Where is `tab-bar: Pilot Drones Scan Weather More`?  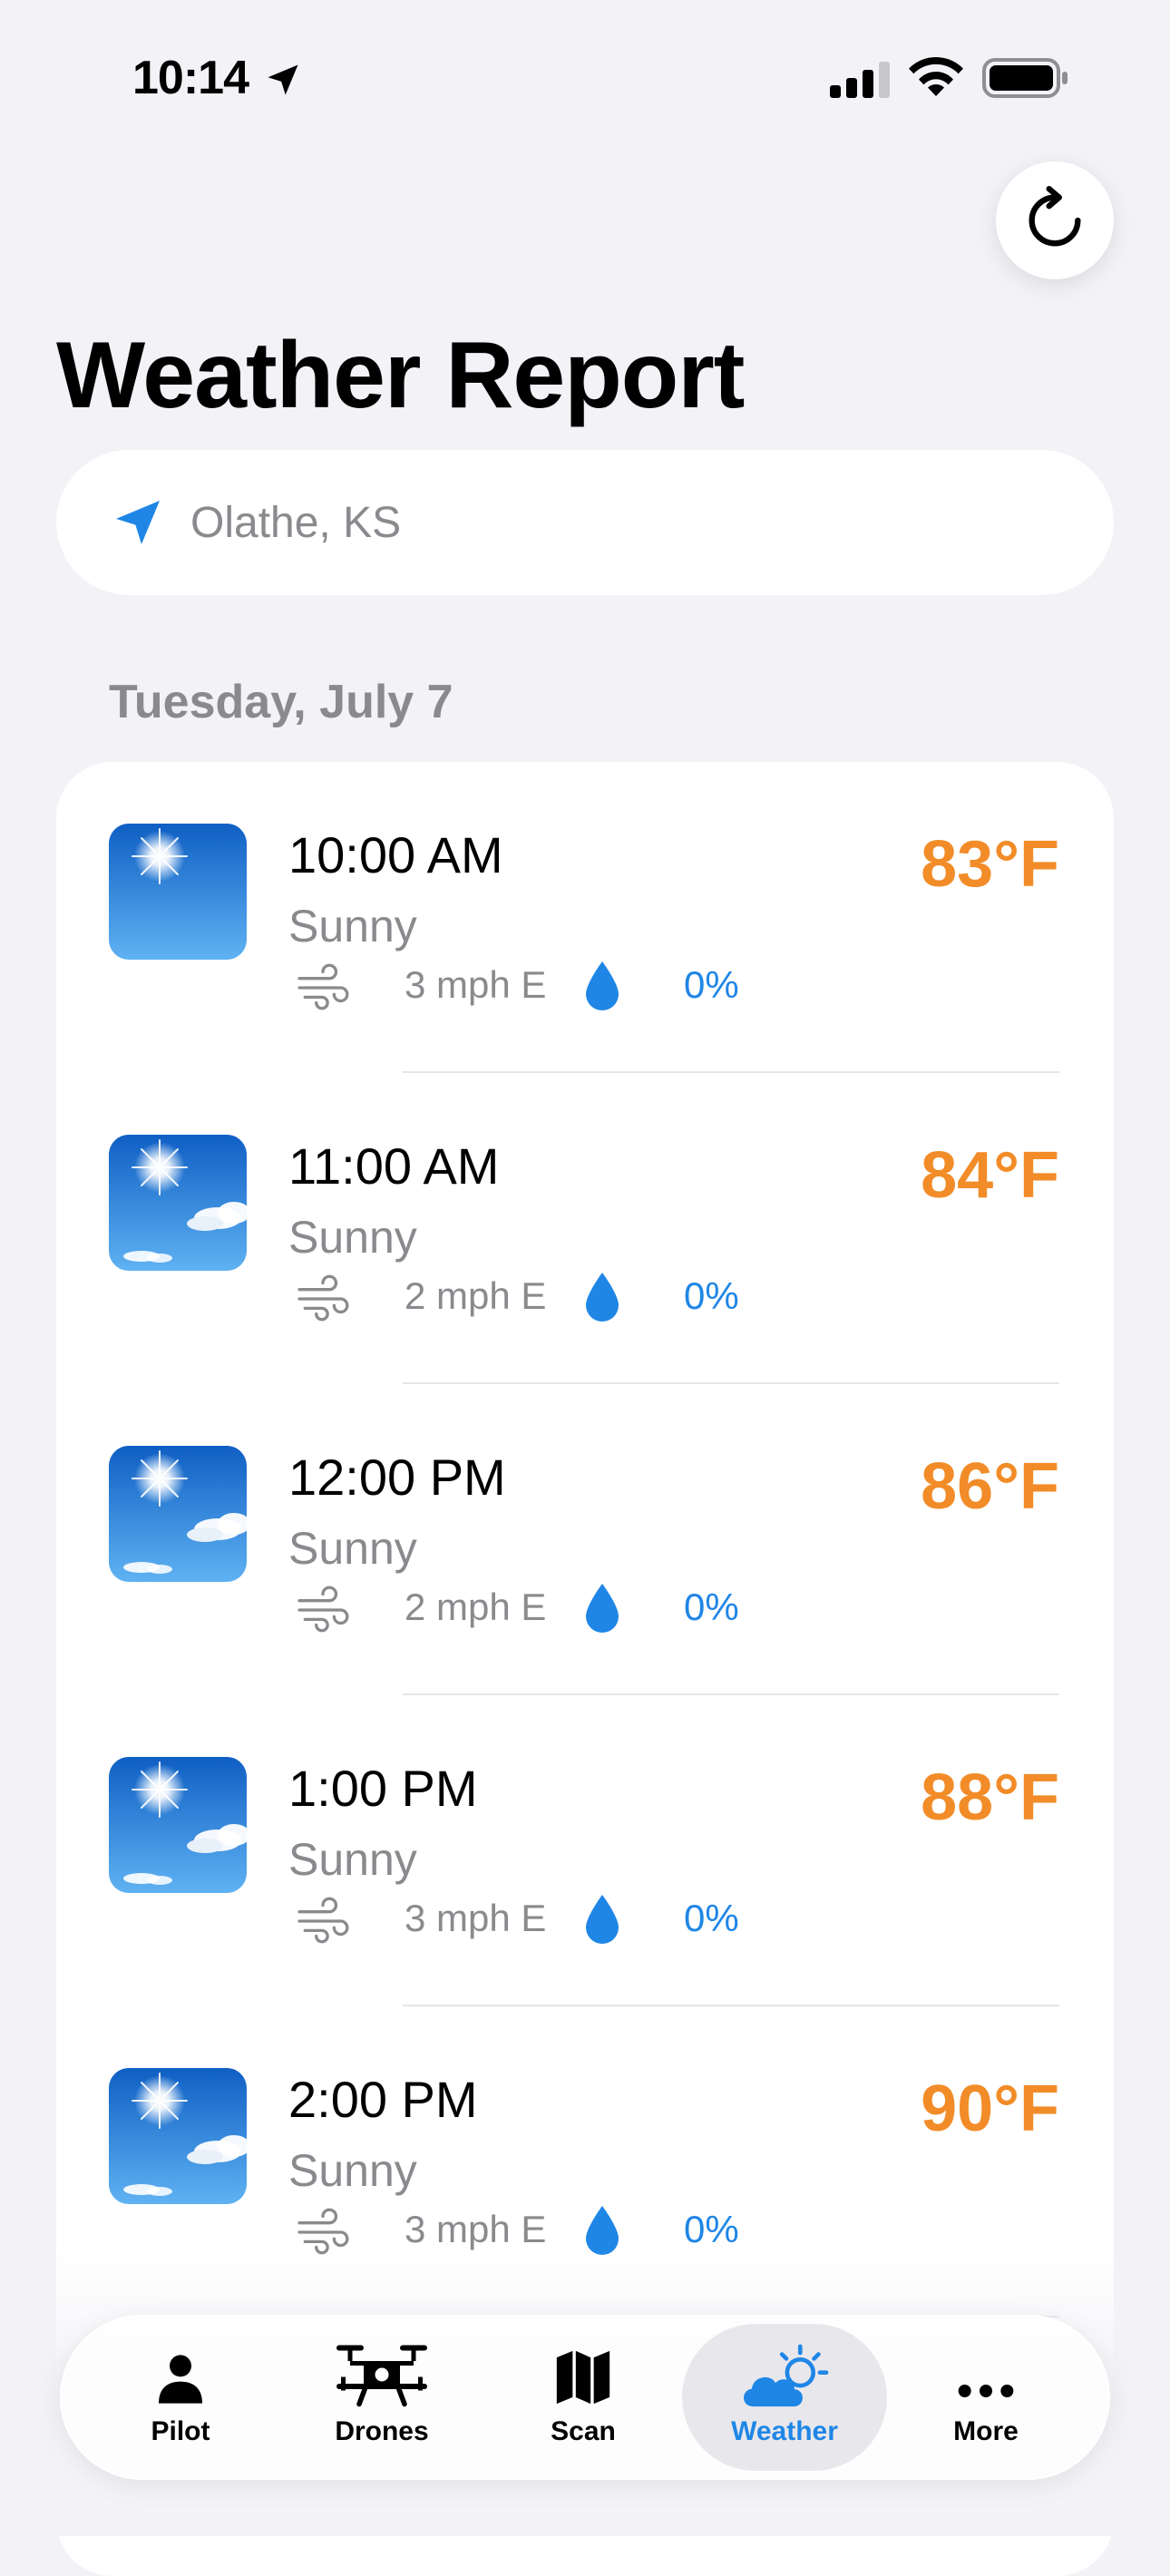
tab-bar: Pilot Drones Scan Weather More is located at coordinates (585, 2397).